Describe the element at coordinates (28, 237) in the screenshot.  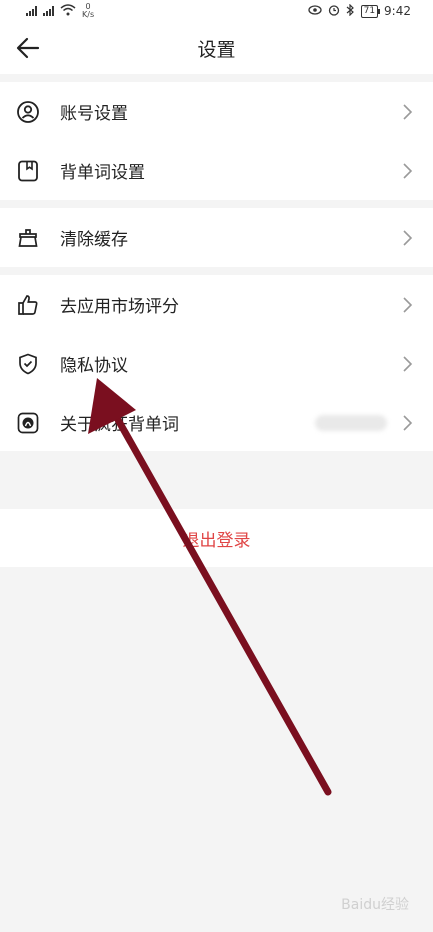
I see `broom-icon` at that location.